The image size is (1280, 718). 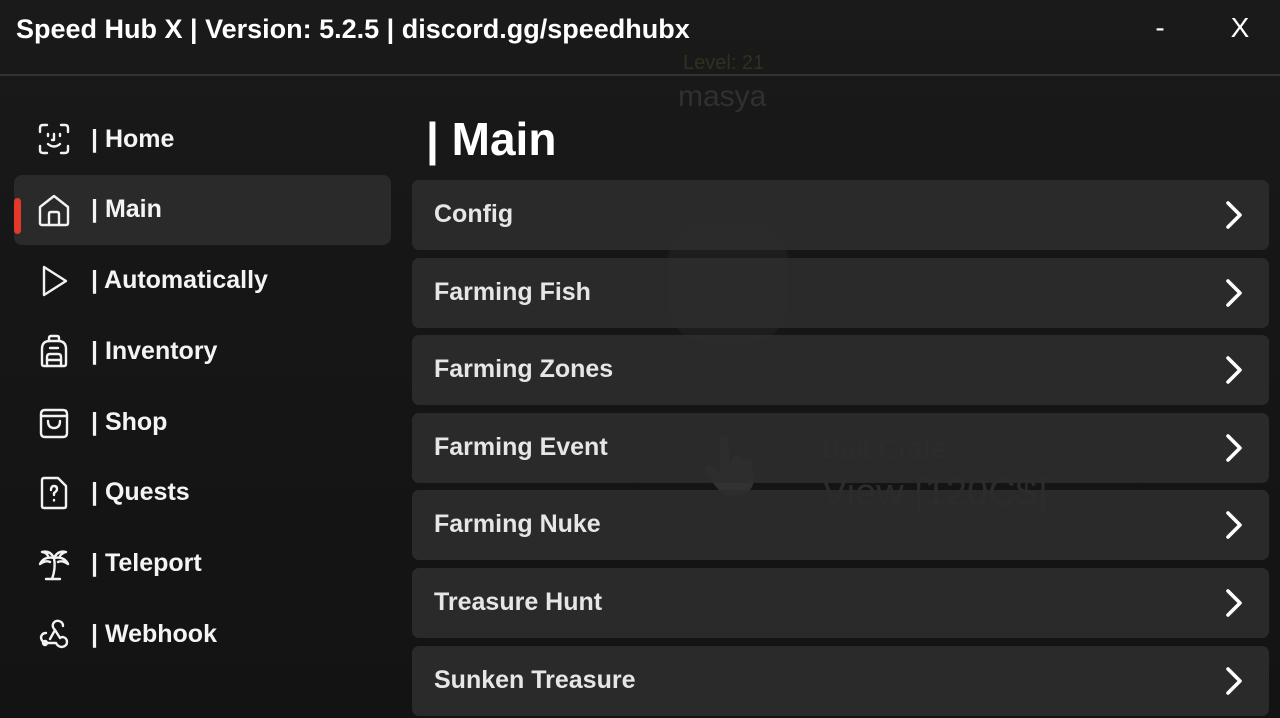 I want to click on sidebar-item-main: | Main, so click(x=202, y=209).